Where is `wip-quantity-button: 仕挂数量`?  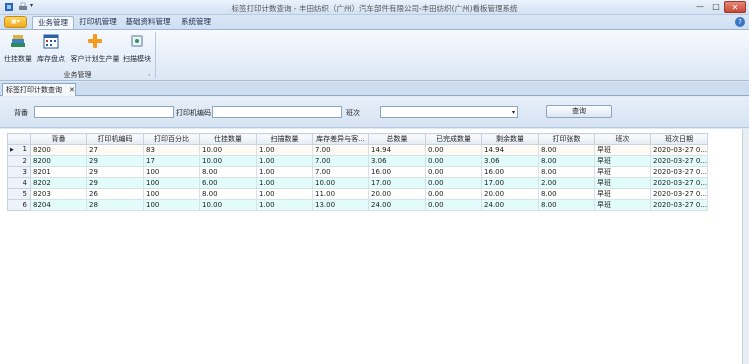
wip-quantity-button: 仕挂数量 is located at coordinates (18, 48).